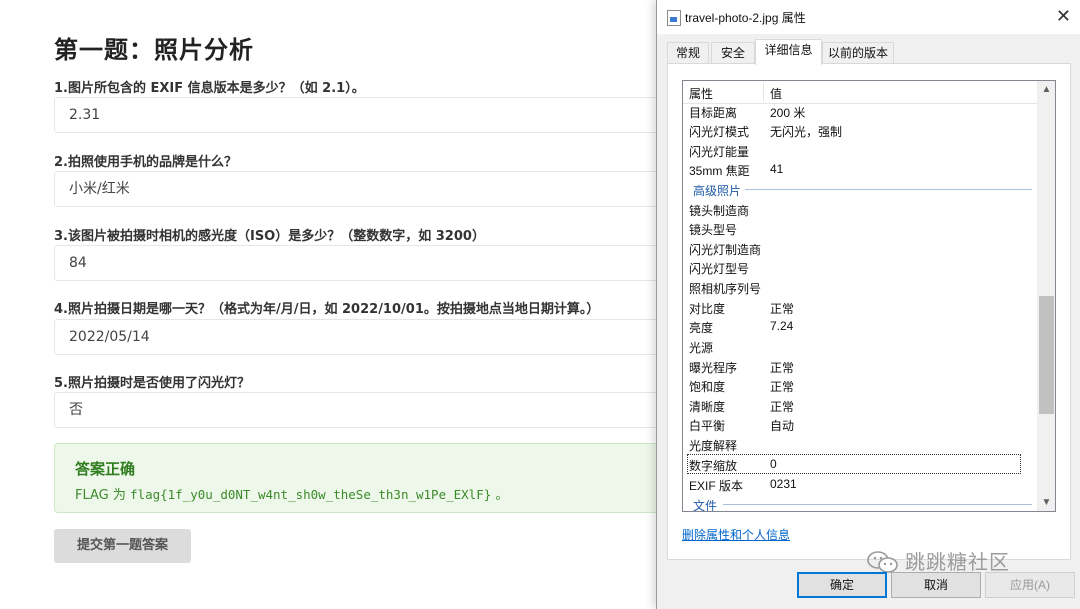 Image resolution: width=1080 pixels, height=609 pixels. Describe the element at coordinates (745, 18) in the screenshot. I see `dialog-title: travel-photo-2.jpg 属性` at that location.